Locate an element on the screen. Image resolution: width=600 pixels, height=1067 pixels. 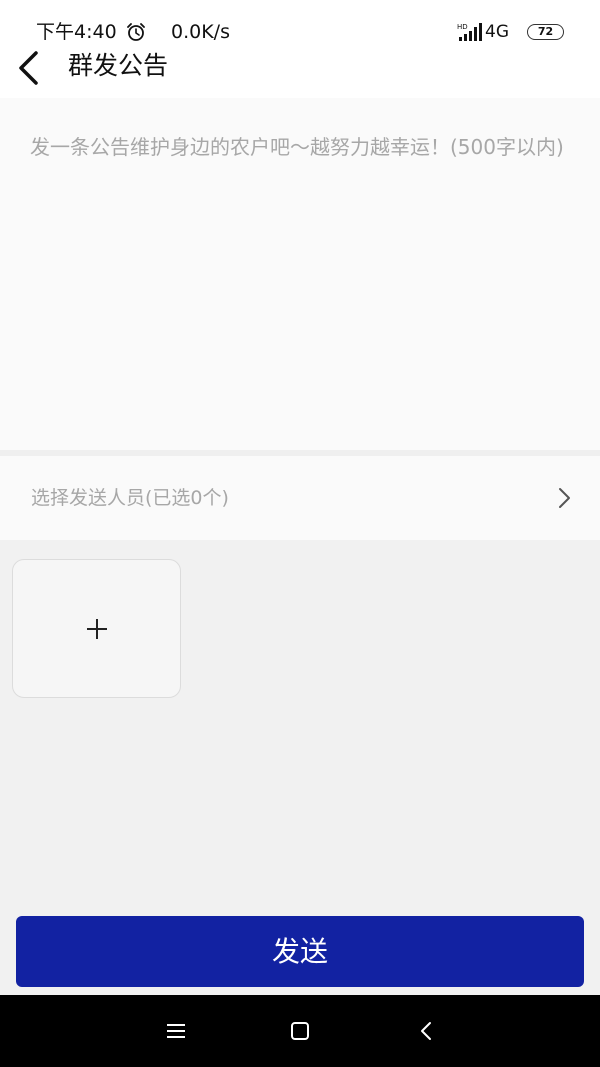
status-bar: 下午4:40 0.0K/s HD 4G 72 is located at coordinates (300, 22).